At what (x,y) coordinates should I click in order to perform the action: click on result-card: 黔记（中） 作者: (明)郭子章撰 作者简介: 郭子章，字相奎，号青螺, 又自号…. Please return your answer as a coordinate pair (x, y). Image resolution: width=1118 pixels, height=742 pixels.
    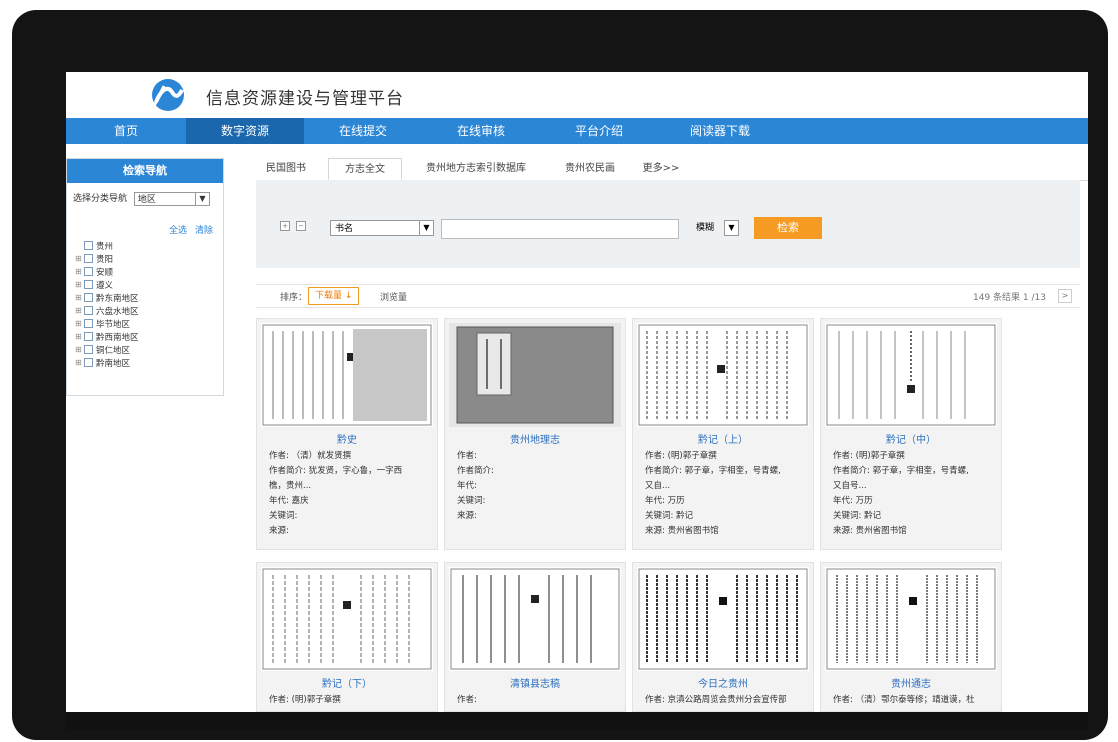
    Looking at the image, I should click on (911, 434).